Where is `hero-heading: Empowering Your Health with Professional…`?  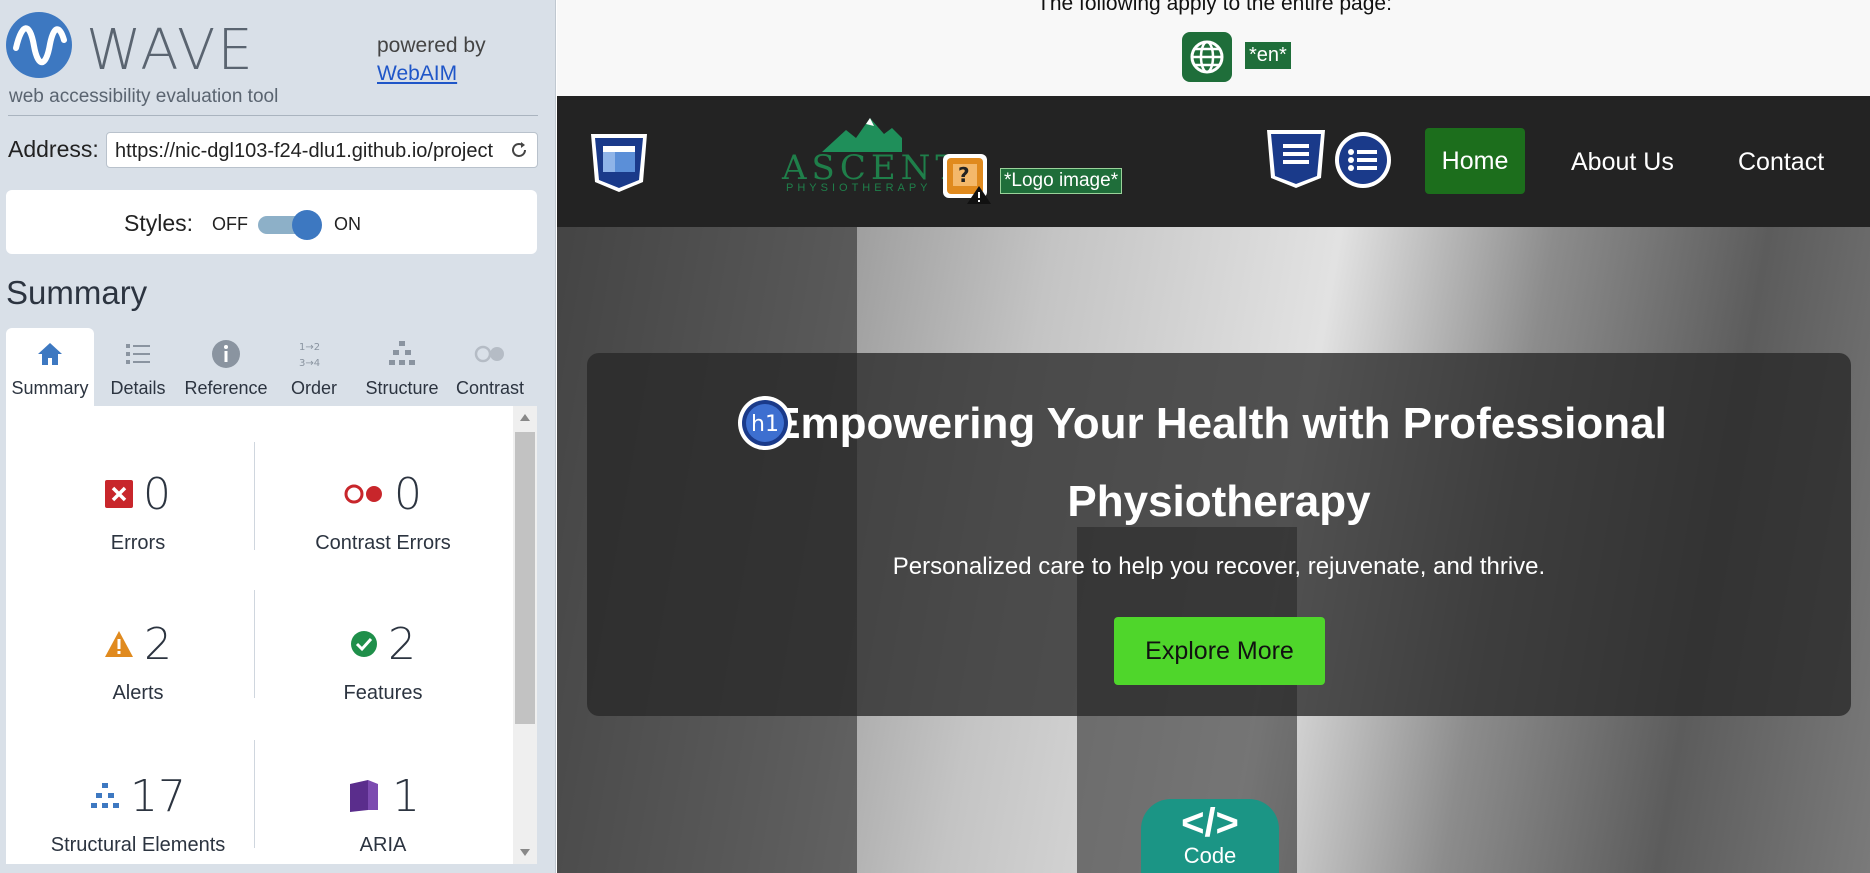
hero-heading: Empowering Your Health with Professional… is located at coordinates (1219, 462).